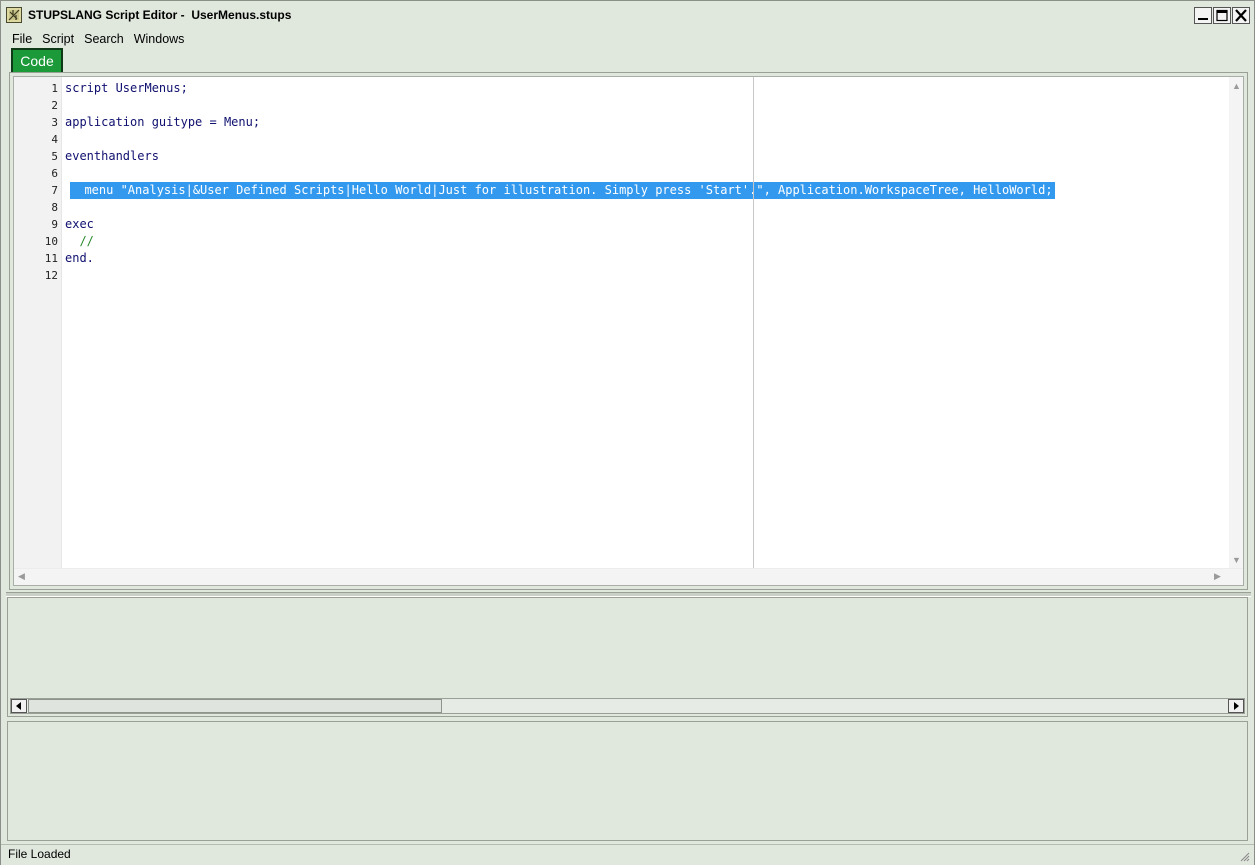 The image size is (1255, 865). What do you see at coordinates (1203, 15) in the screenshot?
I see `minimize-button` at bounding box center [1203, 15].